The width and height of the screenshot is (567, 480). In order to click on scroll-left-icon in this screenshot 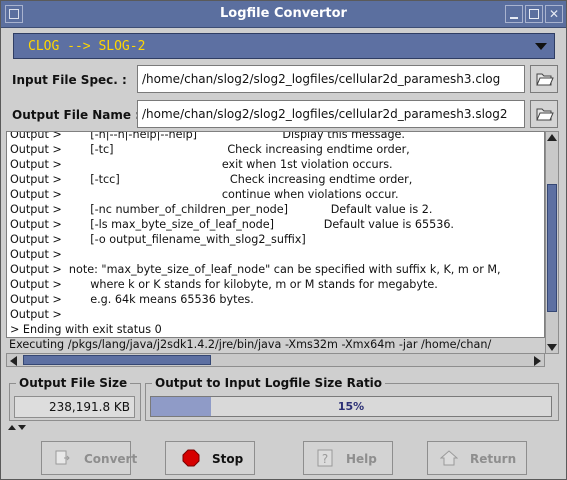, I will do `click(13, 361)`.